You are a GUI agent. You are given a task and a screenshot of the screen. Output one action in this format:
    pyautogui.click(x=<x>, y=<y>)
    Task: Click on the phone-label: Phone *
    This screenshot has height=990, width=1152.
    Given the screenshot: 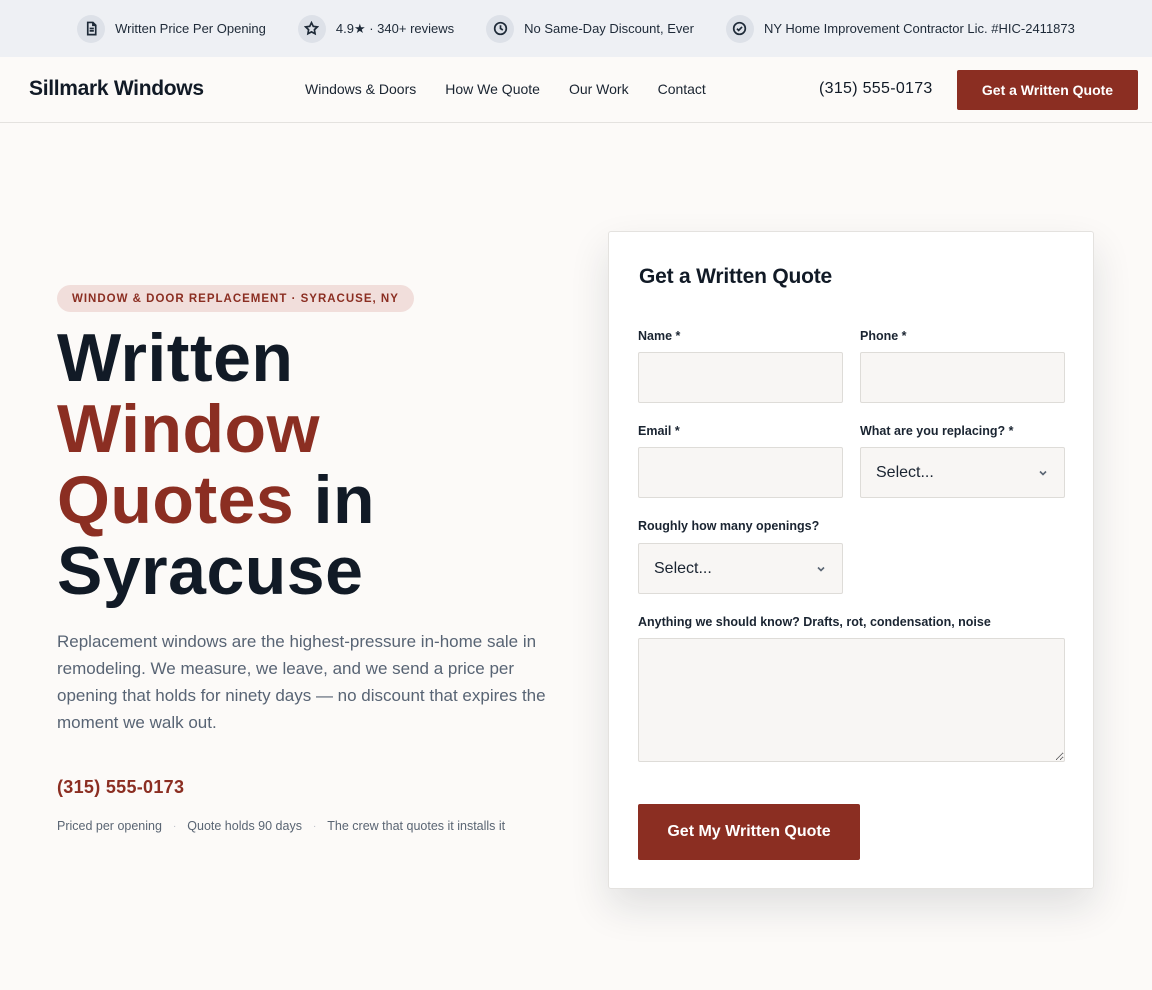 What is the action you would take?
    pyautogui.click(x=883, y=336)
    